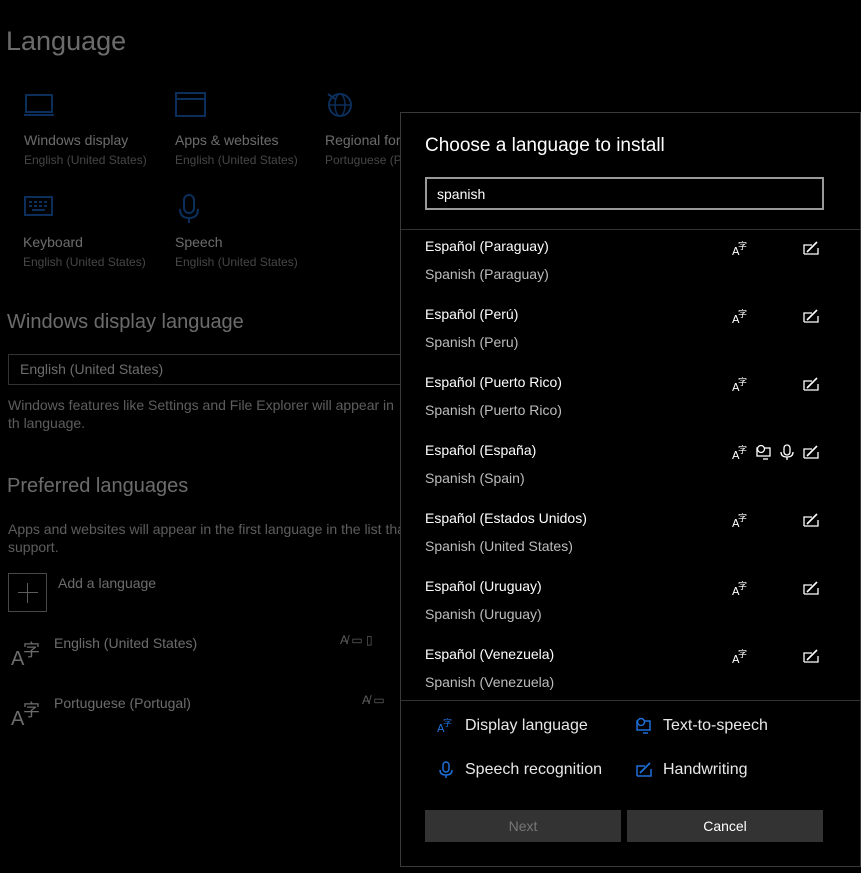 The width and height of the screenshot is (861, 873). I want to click on language-option-native-name: Español (España), so click(481, 450).